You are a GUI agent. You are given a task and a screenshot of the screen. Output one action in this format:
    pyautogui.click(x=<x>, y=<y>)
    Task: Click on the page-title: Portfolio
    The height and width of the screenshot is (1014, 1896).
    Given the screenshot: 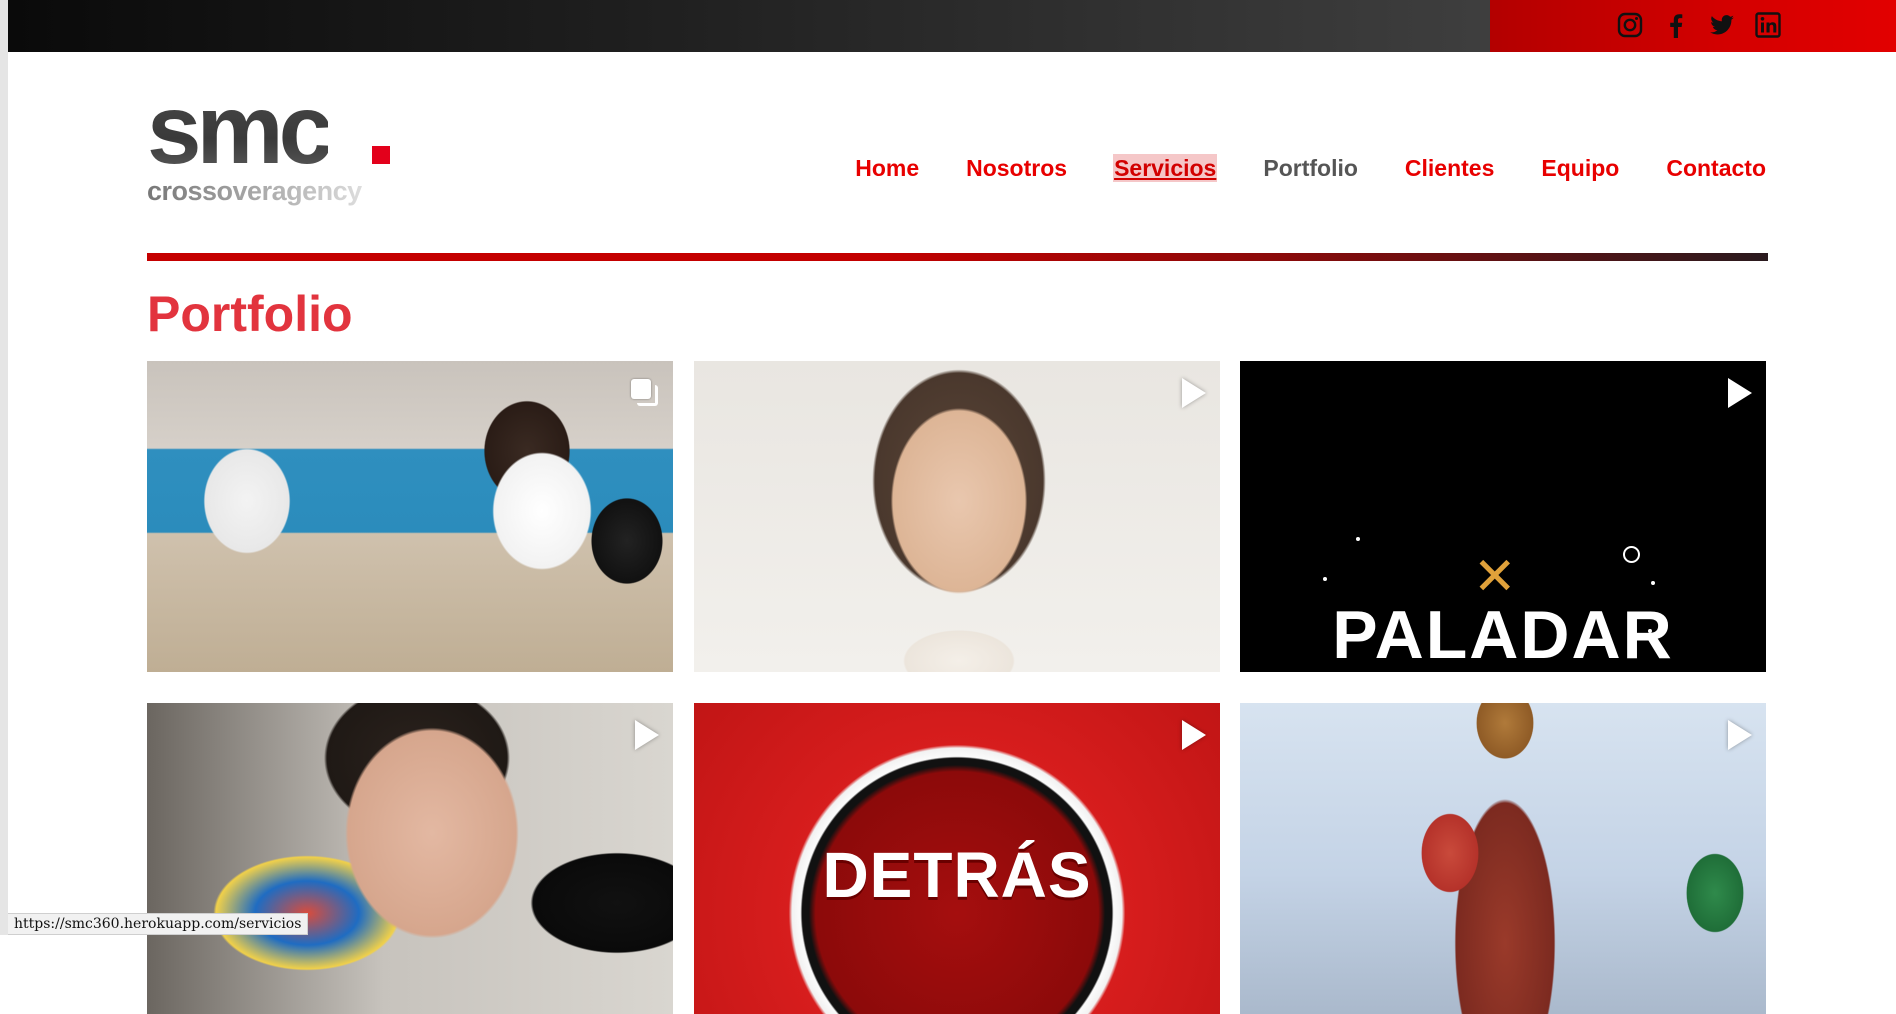 What is the action you would take?
    pyautogui.click(x=250, y=314)
    